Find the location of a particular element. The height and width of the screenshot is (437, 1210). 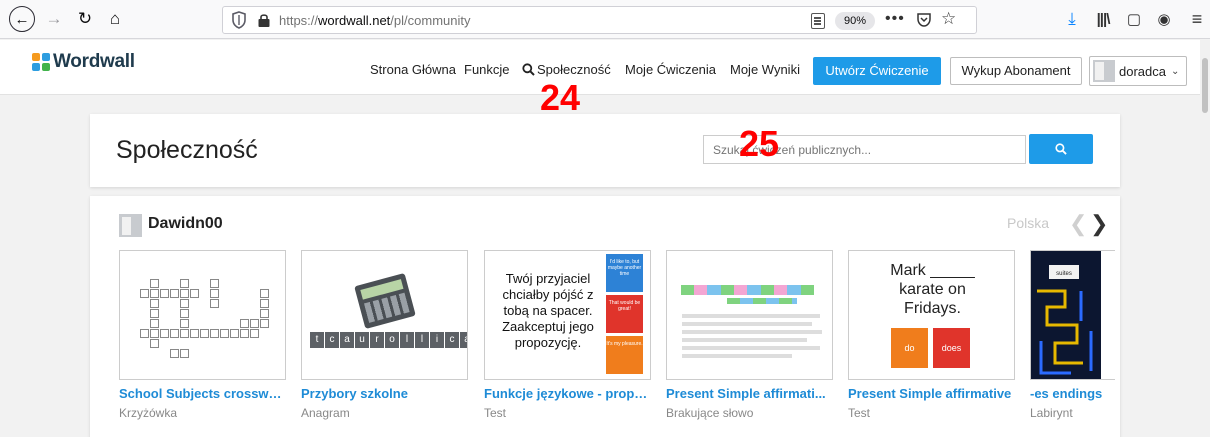

account-icon: ◉ is located at coordinates (1164, 19).